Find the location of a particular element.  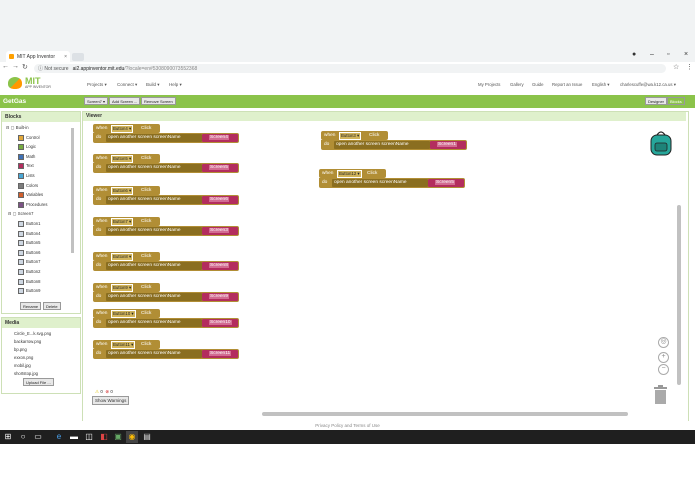

screen-name-text-block: Screen9 is located at coordinates (220, 297).